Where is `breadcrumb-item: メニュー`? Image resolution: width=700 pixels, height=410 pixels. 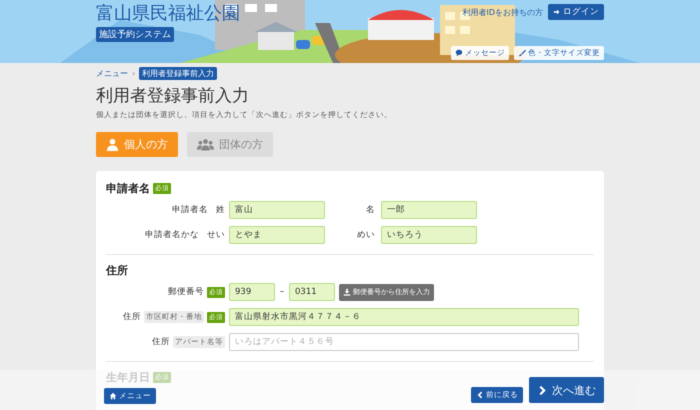
breadcrumb-item: メニュー is located at coordinates (112, 73).